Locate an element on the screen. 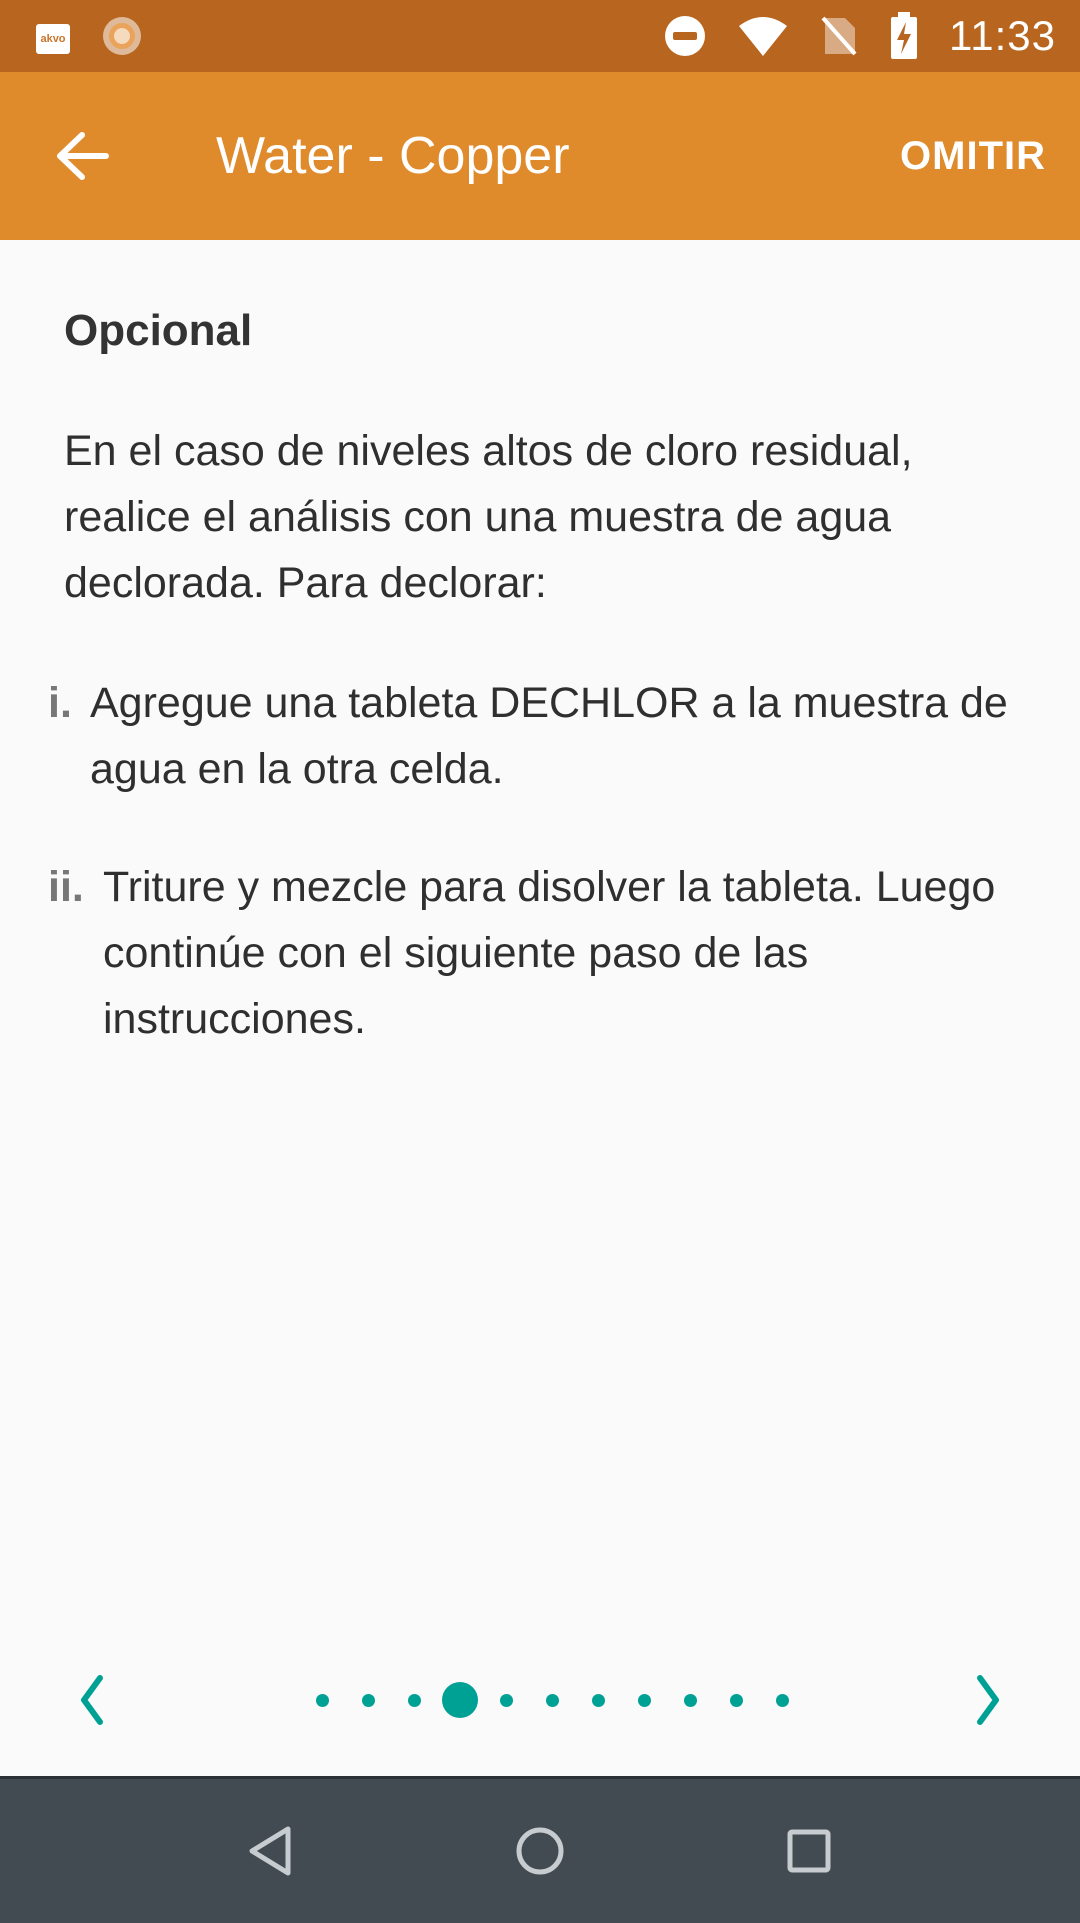  nav-recents-button is located at coordinates (809, 1851).